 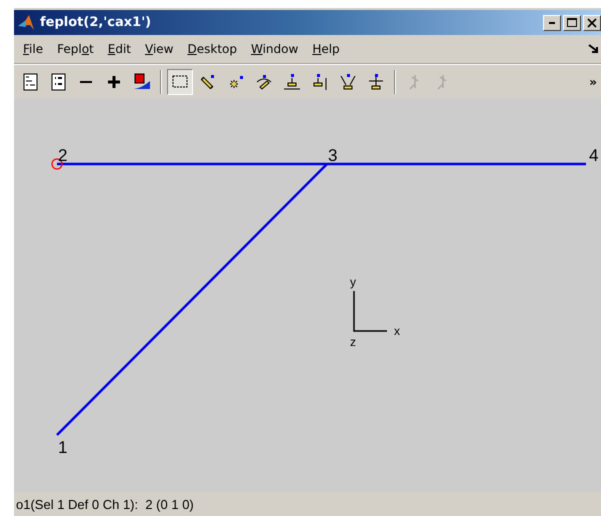 What do you see at coordinates (593, 81) in the screenshot?
I see `toolbar-overflow-button: »` at bounding box center [593, 81].